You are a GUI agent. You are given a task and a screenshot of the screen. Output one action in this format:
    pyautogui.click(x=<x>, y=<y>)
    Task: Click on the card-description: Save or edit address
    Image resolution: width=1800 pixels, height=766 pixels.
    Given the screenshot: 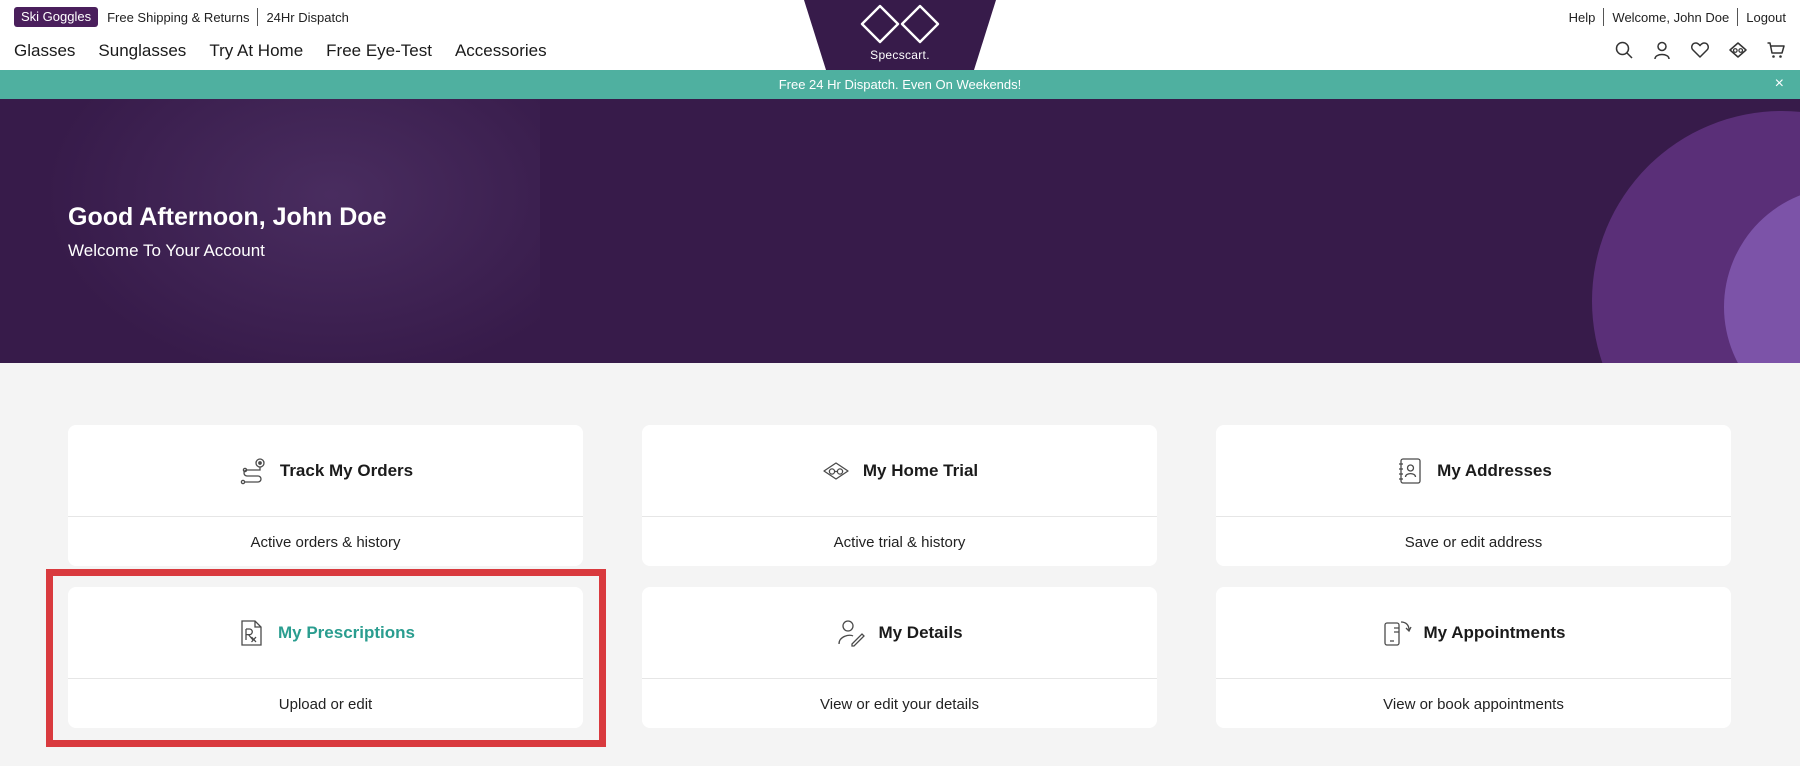 What is the action you would take?
    pyautogui.click(x=1473, y=542)
    